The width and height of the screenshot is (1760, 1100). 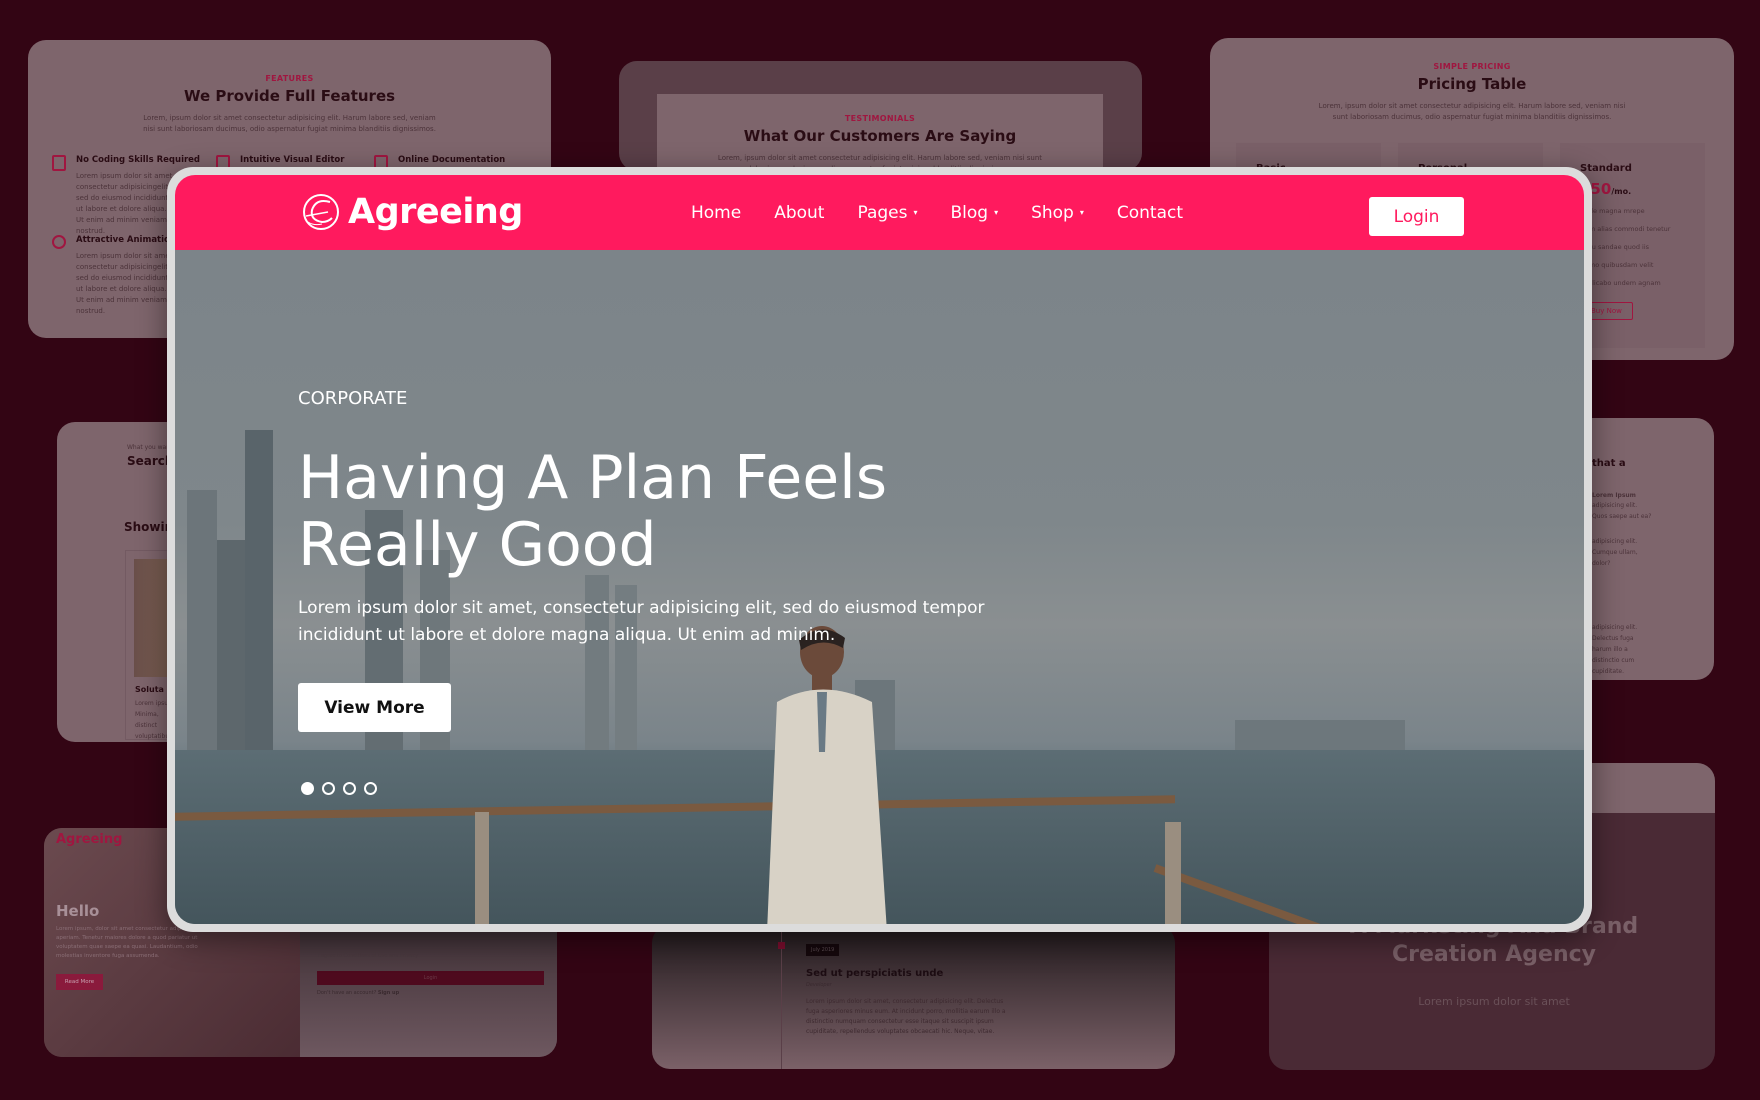 I want to click on hello-title: Hello, so click(x=78, y=911).